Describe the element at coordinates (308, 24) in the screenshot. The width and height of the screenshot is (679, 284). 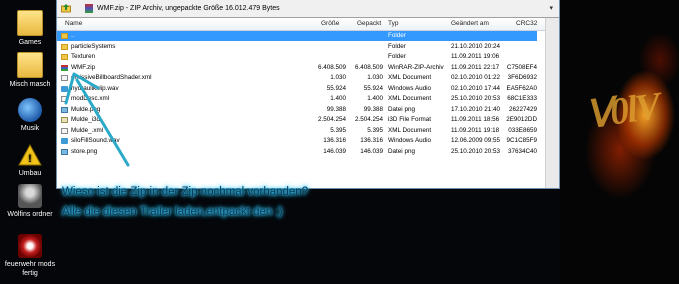
I see `column-header: Name Größe Gepackt Typ Geändert am CRC32` at that location.